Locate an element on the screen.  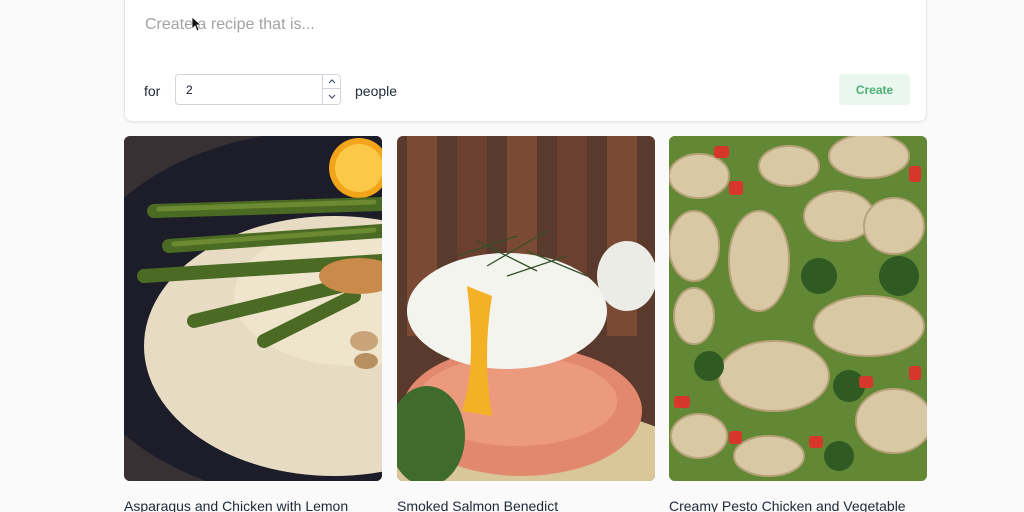
recipe-prompt-input is located at coordinates (525, 25).